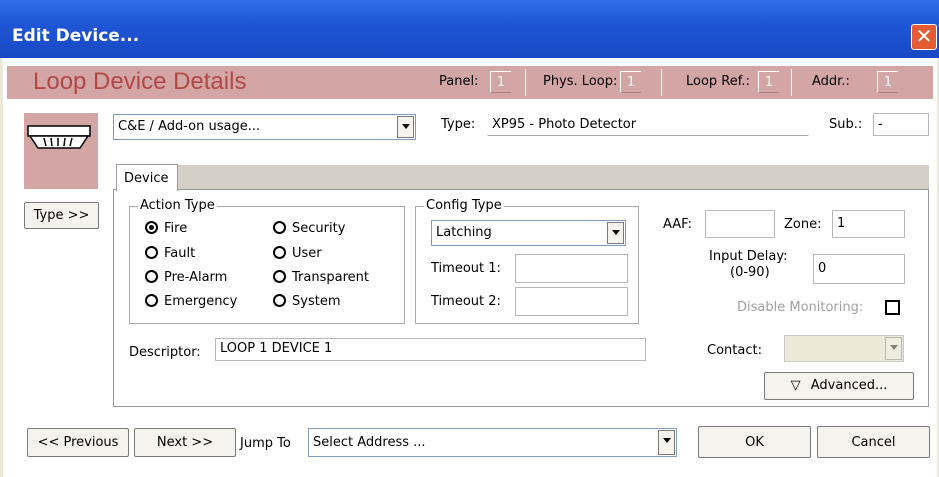  Describe the element at coordinates (800, 307) in the screenshot. I see `disable-monitoring-label: Disable Monitoring:` at that location.